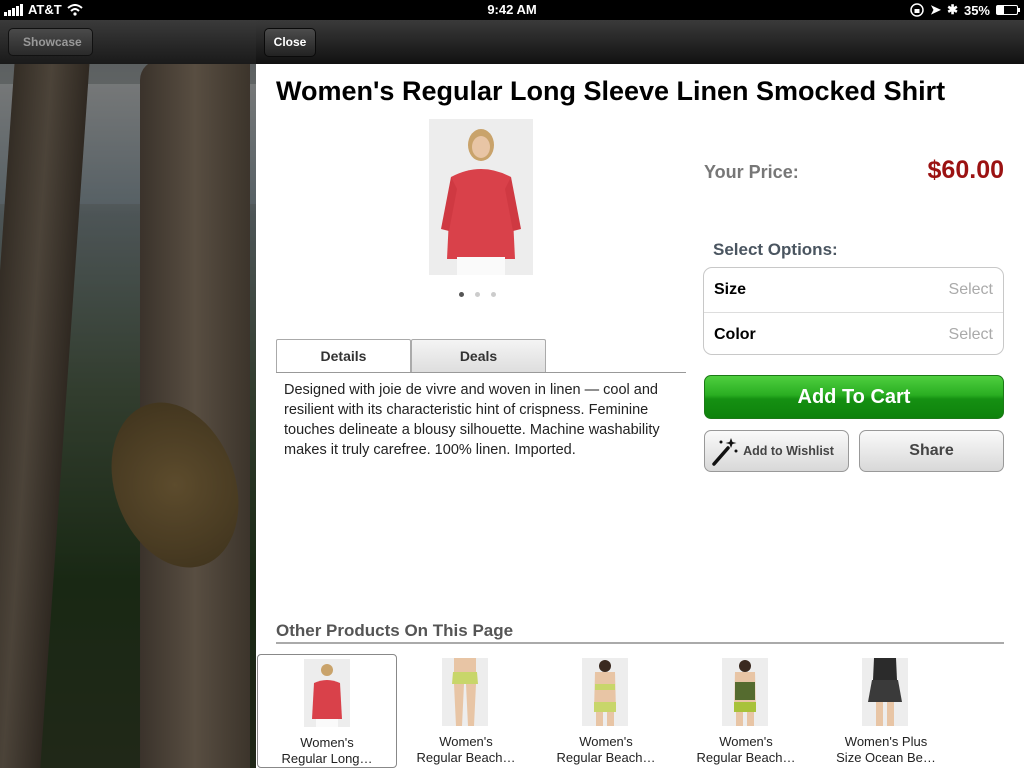 This screenshot has height=768, width=1024. I want to click on add-to-wishlist-button: Add to Wishlist, so click(776, 451).